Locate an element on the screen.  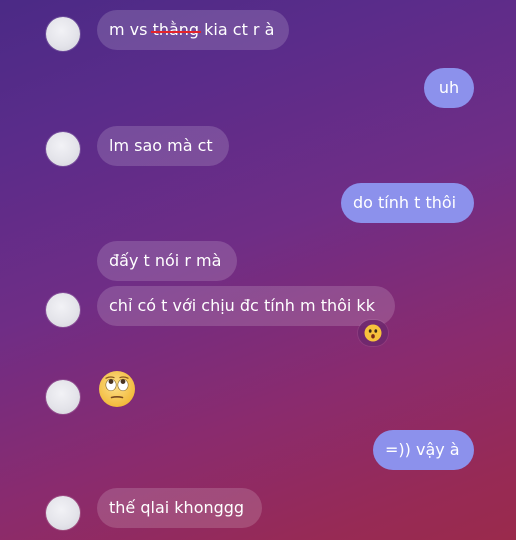
message-bubble-outgoing: =)) vậy à is located at coordinates (423, 450).